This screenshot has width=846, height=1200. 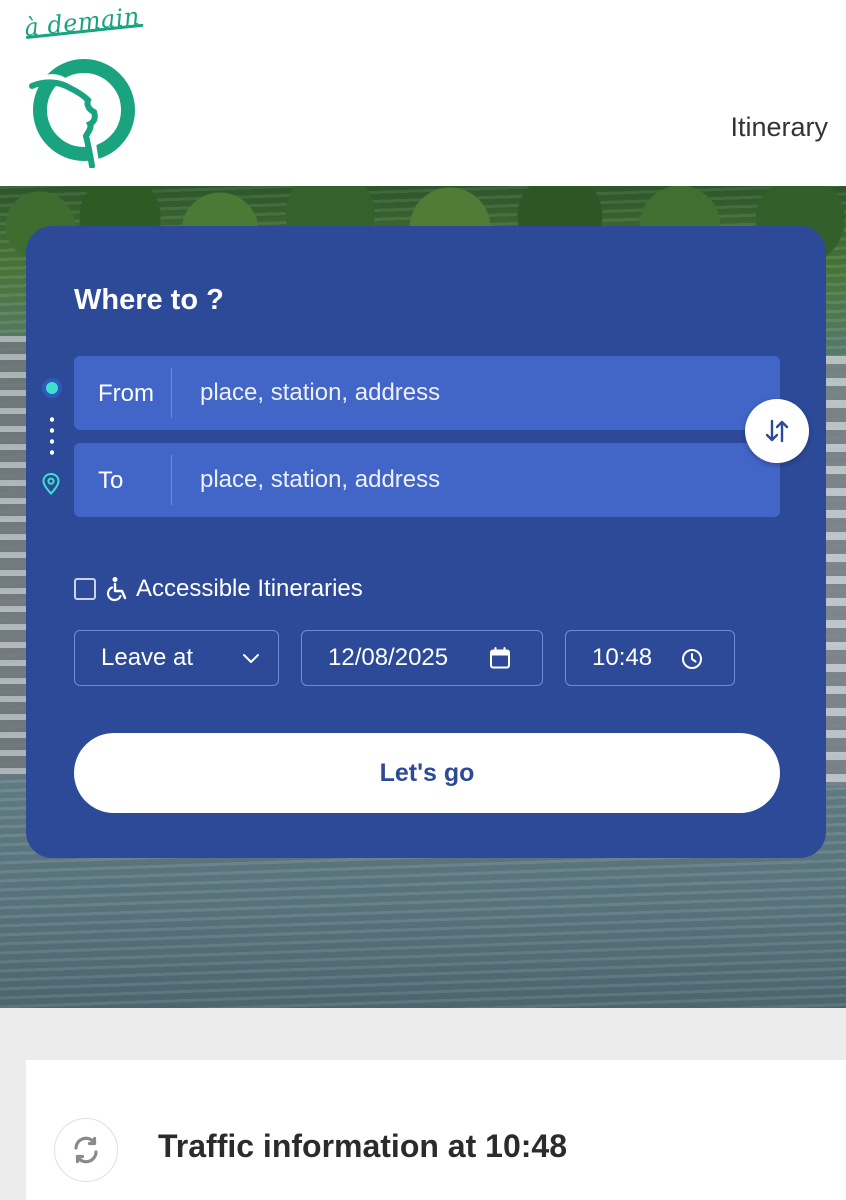 I want to click on date-input: 12/08/2025, so click(x=422, y=658).